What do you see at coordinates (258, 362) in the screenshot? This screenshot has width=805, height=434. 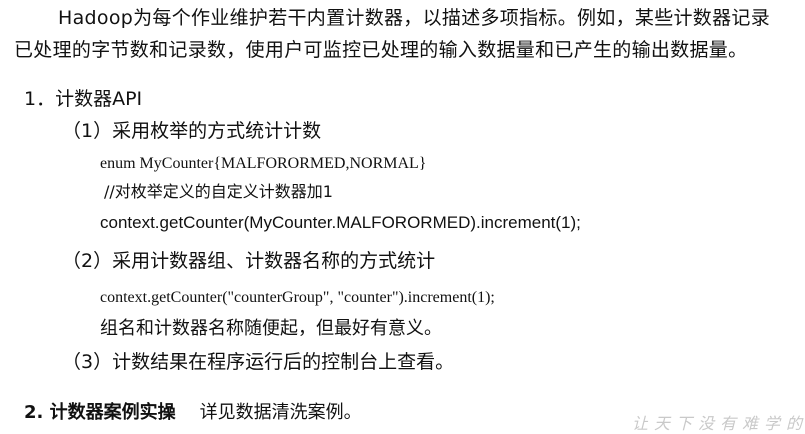 I see `subsection-title-console: （3）计数结果在程序运行后的控制台上查看。` at bounding box center [258, 362].